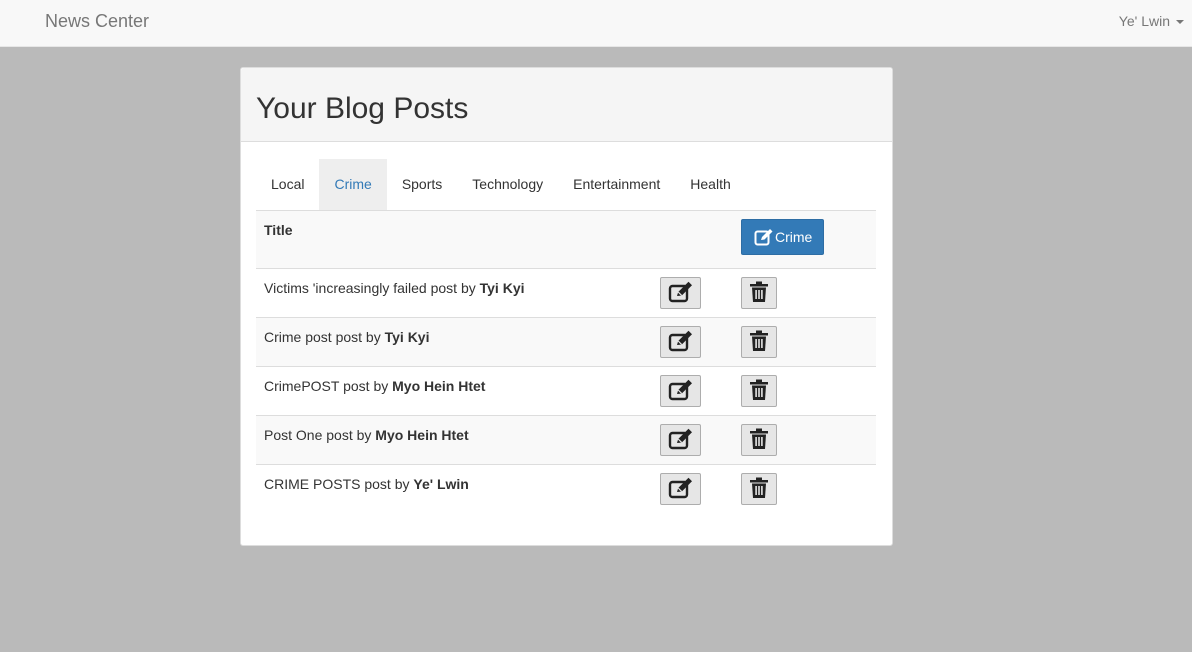 The height and width of the screenshot is (652, 1192). I want to click on navbar: News Center Ye' Lwin, so click(596, 23).